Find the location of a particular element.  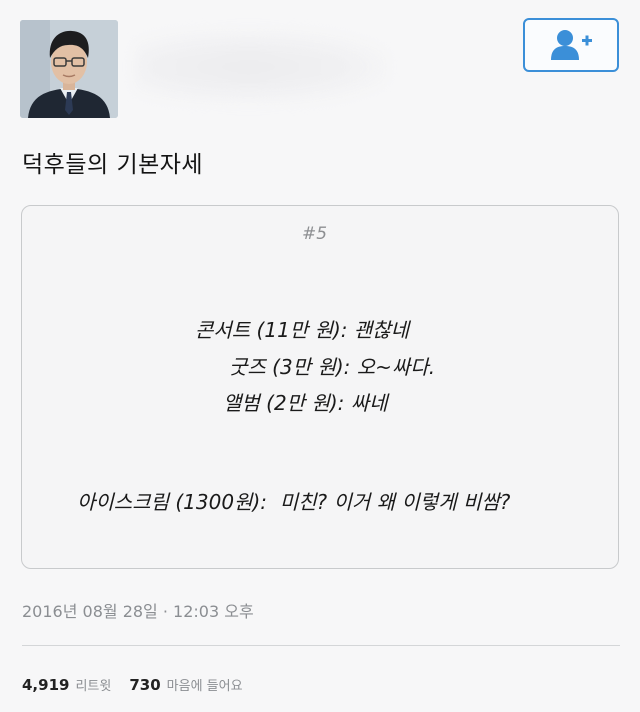

like-count: 730 is located at coordinates (144, 685).